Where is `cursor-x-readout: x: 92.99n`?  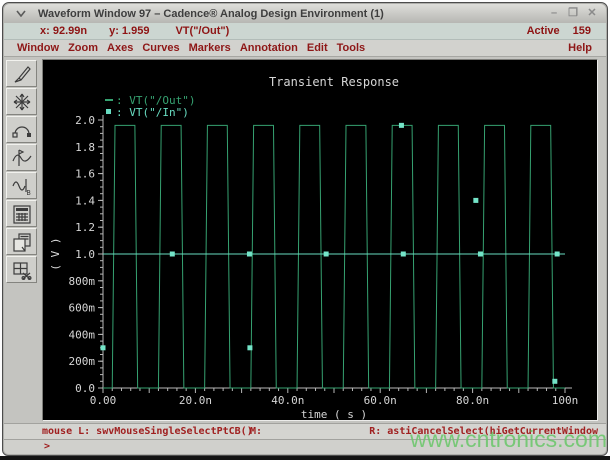 cursor-x-readout: x: 92.99n is located at coordinates (64, 31).